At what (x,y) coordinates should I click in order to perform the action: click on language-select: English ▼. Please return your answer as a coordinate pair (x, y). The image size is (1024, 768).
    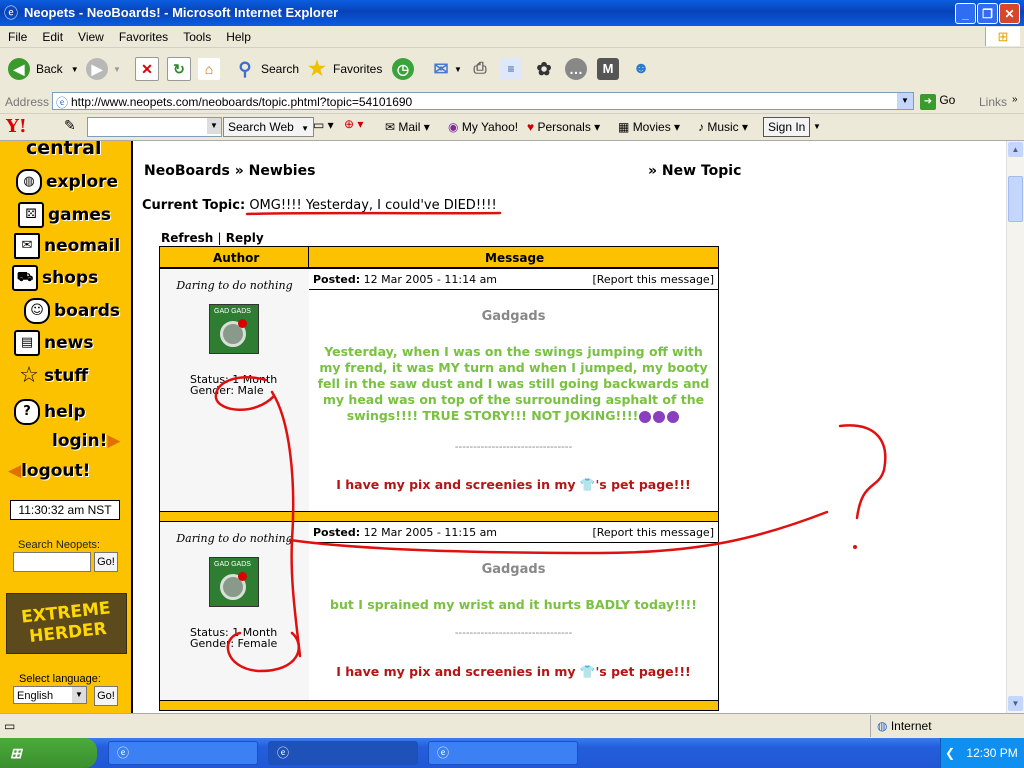
    Looking at the image, I should click on (50, 695).